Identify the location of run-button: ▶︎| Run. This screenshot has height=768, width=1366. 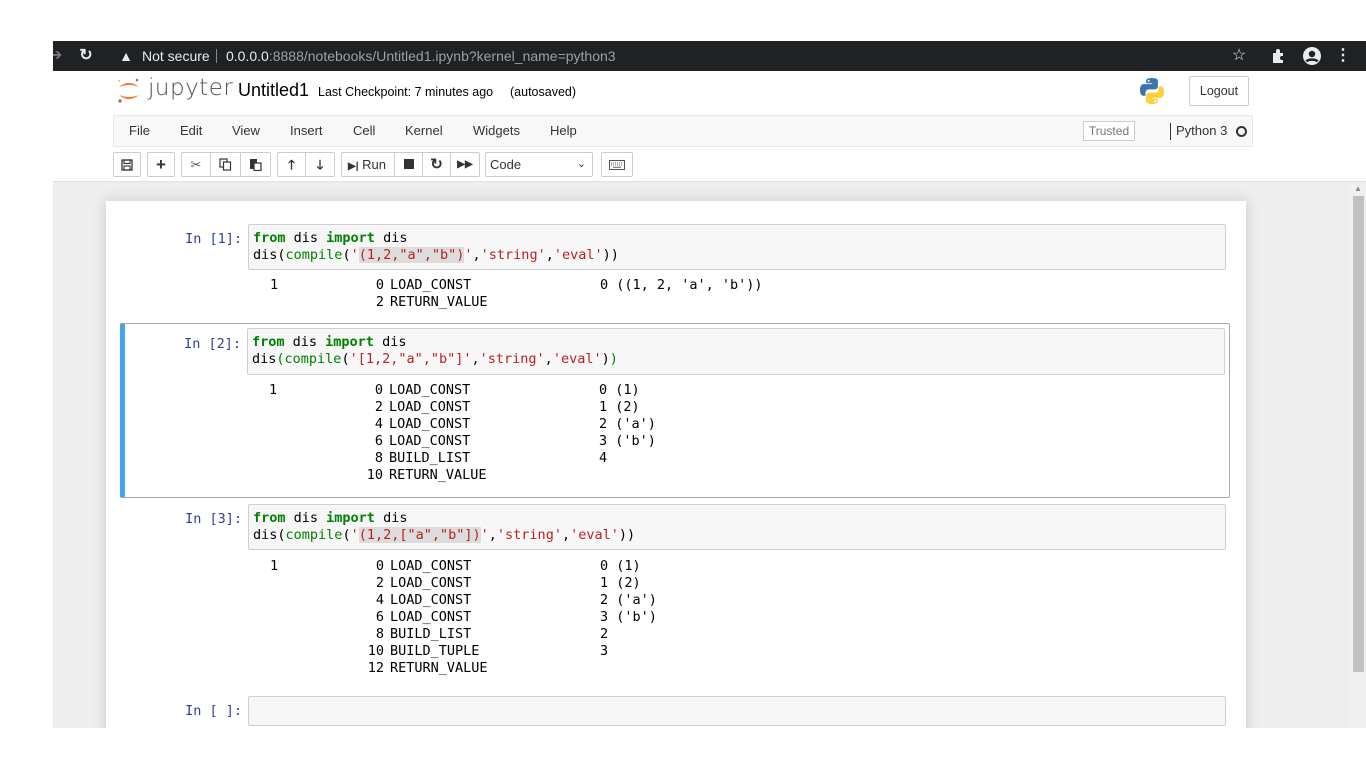
(368, 164).